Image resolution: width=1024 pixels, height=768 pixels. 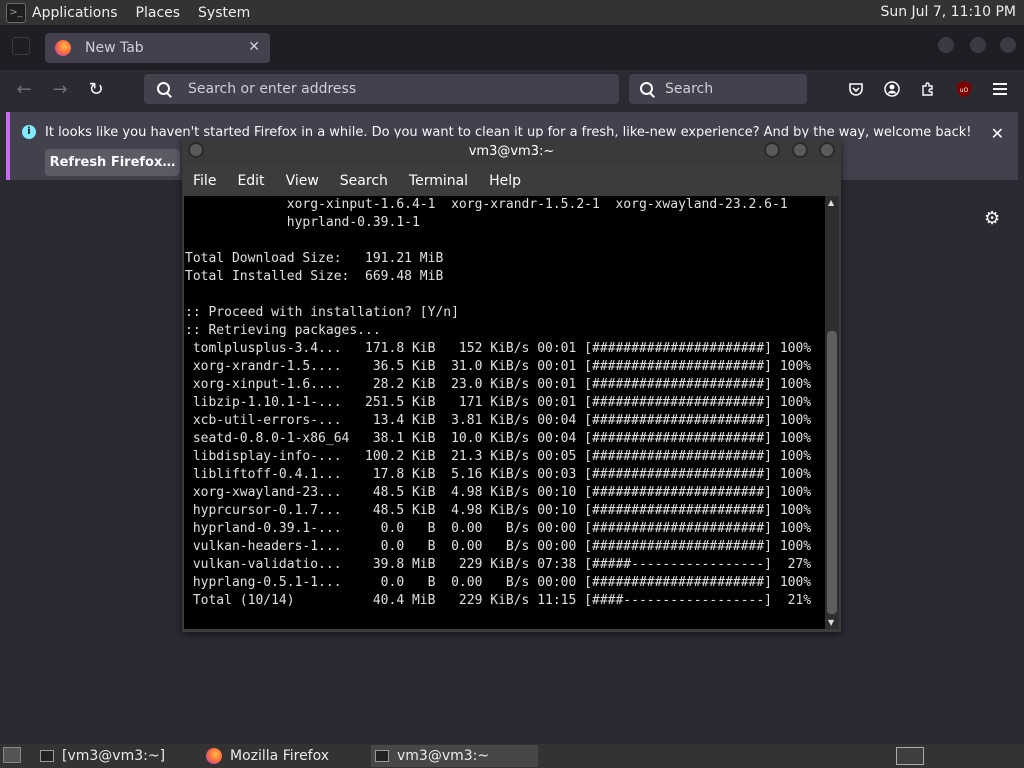 I want to click on gear-icon: ⚙, so click(x=992, y=218).